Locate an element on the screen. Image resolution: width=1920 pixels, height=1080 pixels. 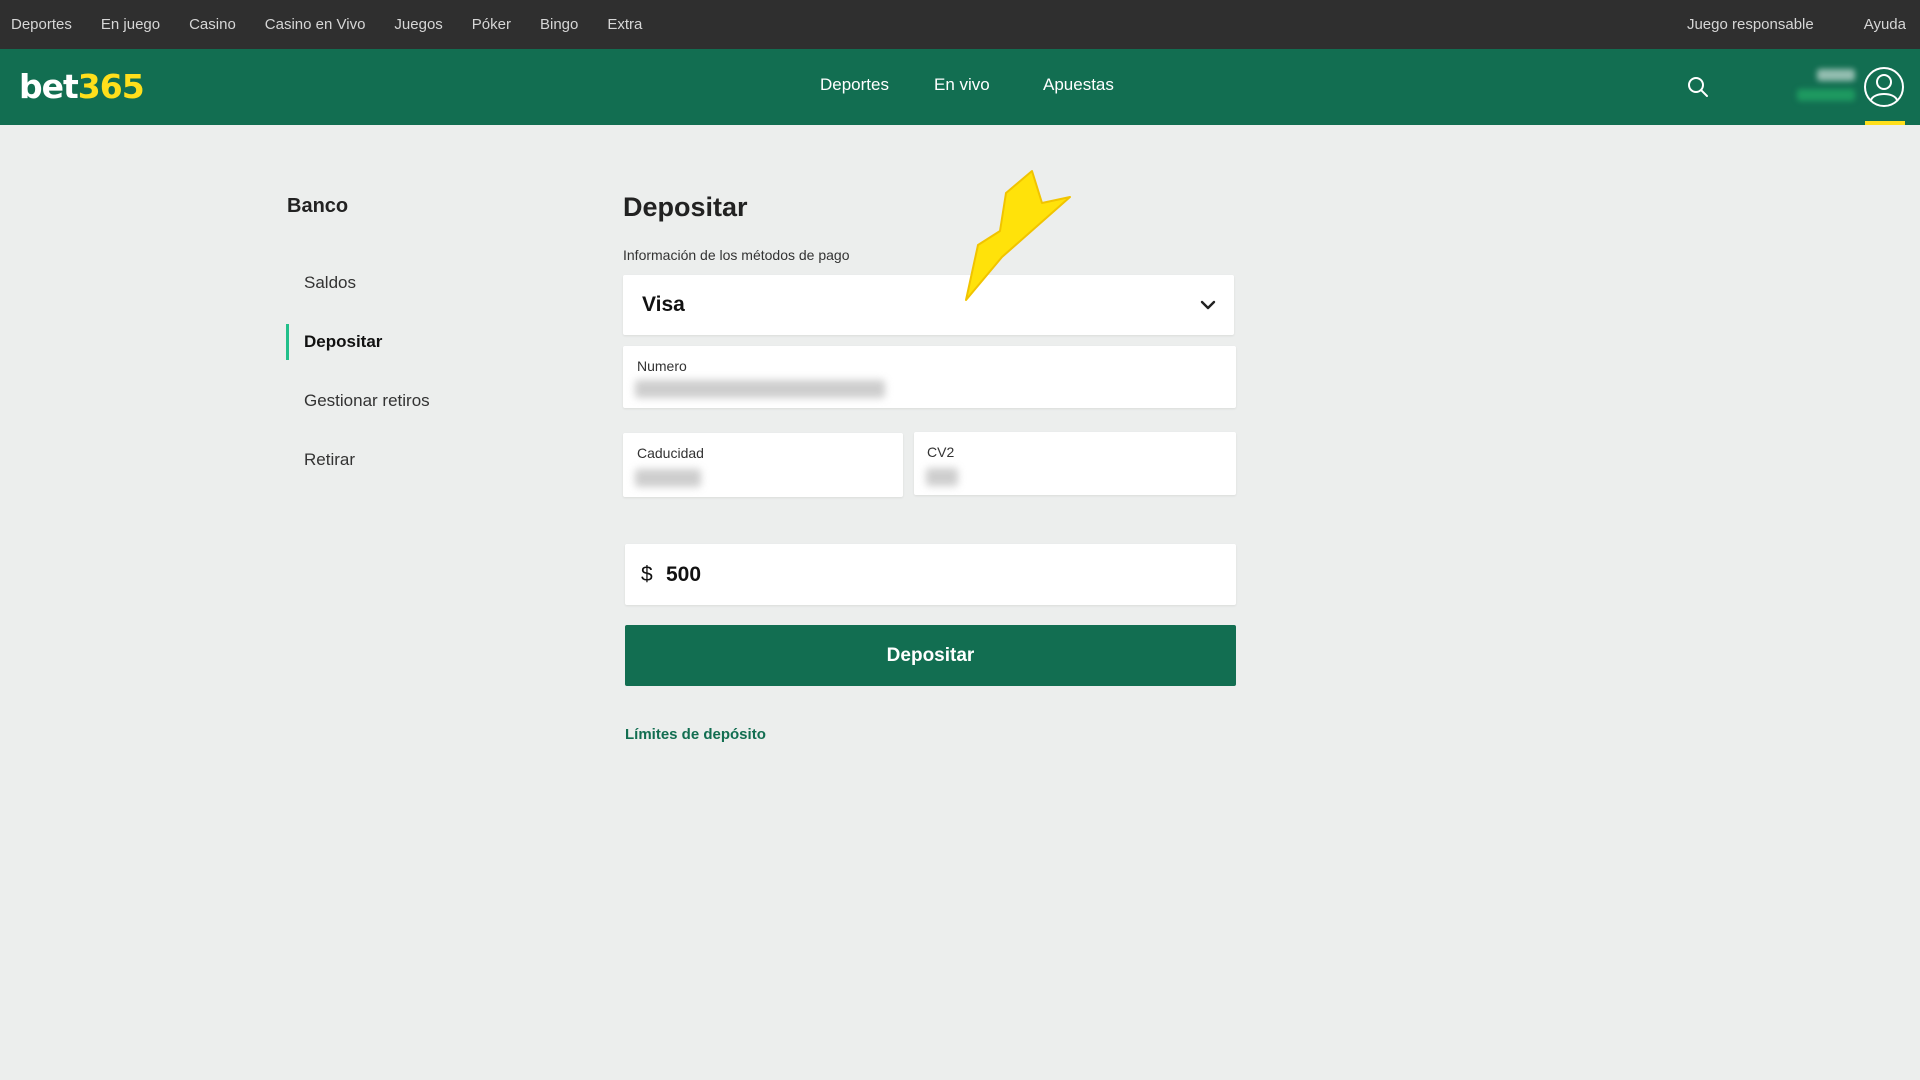
cvv-label: CV2 is located at coordinates (941, 452).